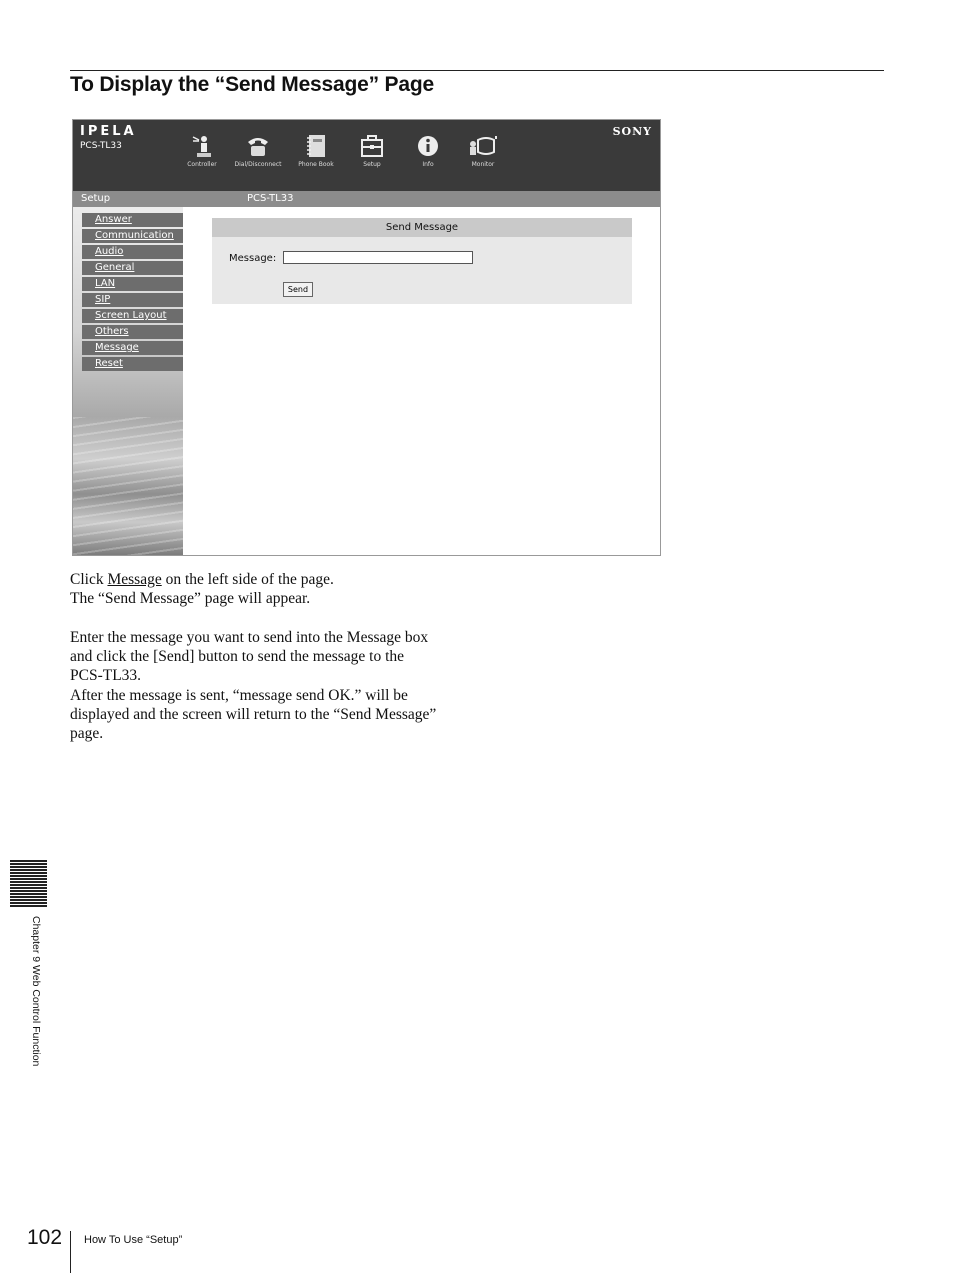 This screenshot has height=1274, width=954. I want to click on panel-title: Send Message, so click(422, 227).